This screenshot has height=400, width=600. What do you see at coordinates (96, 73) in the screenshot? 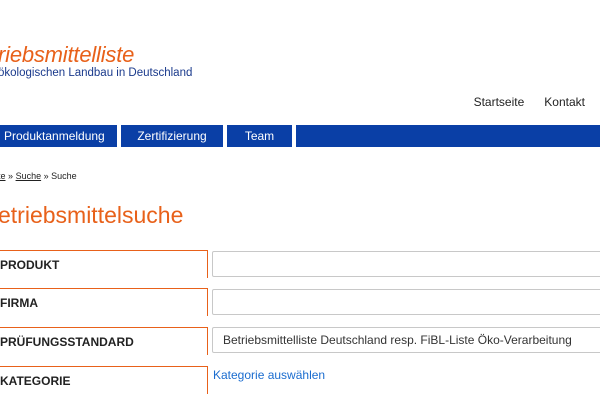
I see `site-logo-subtitle: ökologischen Landbau in Deutschland` at bounding box center [96, 73].